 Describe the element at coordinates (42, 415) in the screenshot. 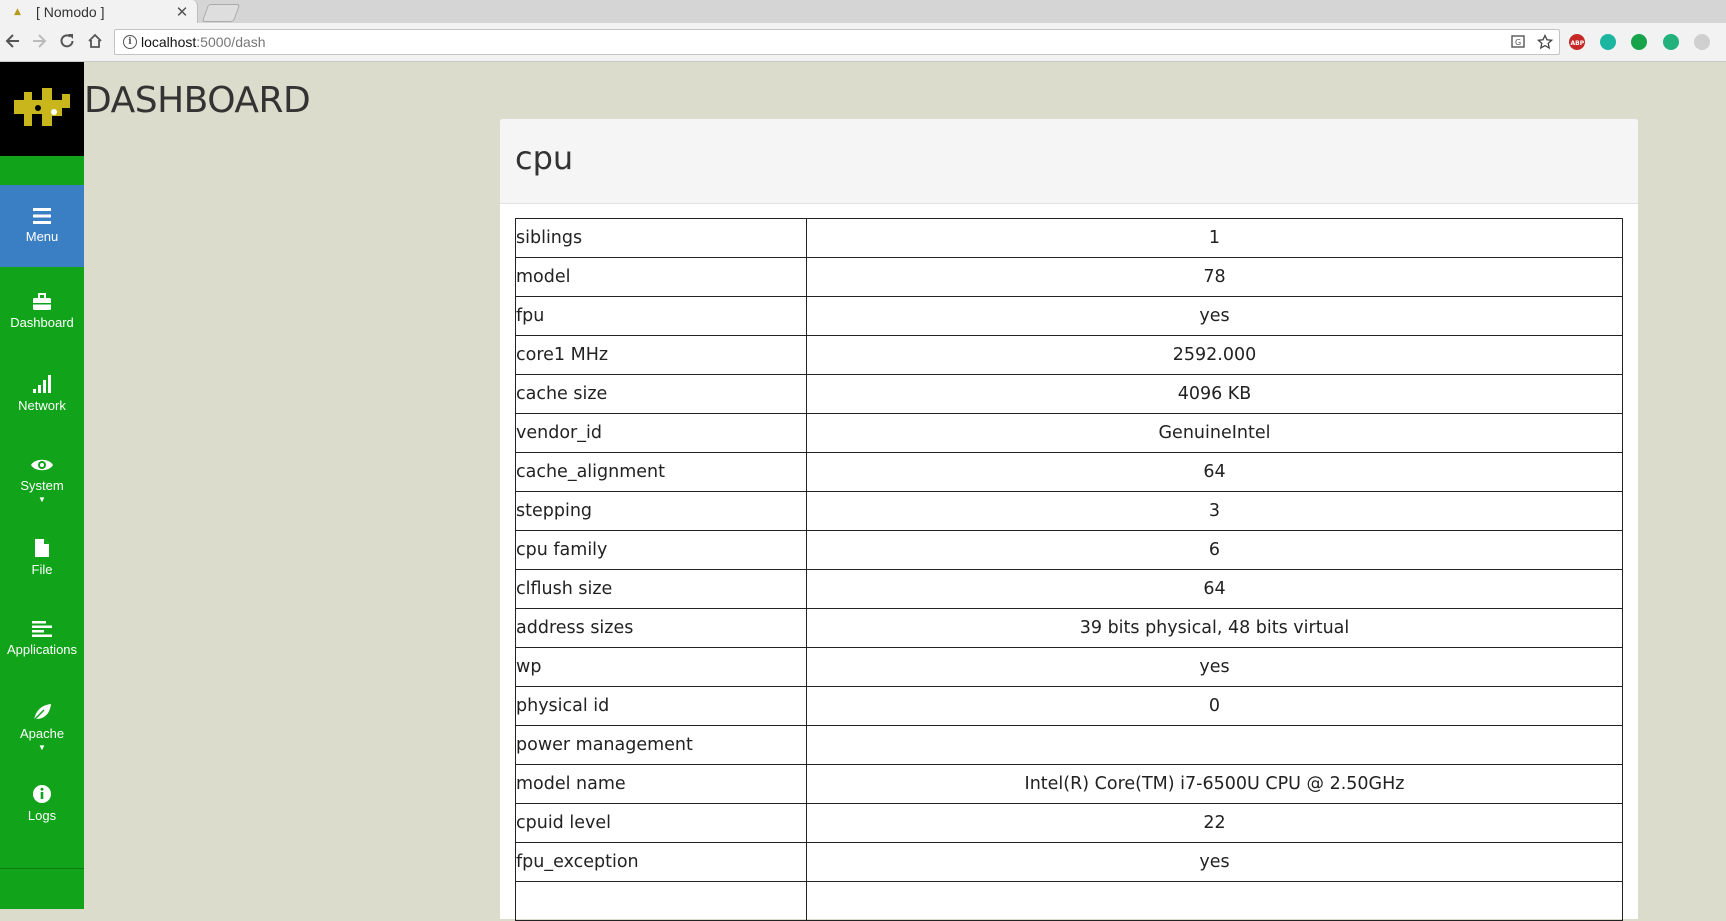

I see `sidebar-item-network: Network` at that location.